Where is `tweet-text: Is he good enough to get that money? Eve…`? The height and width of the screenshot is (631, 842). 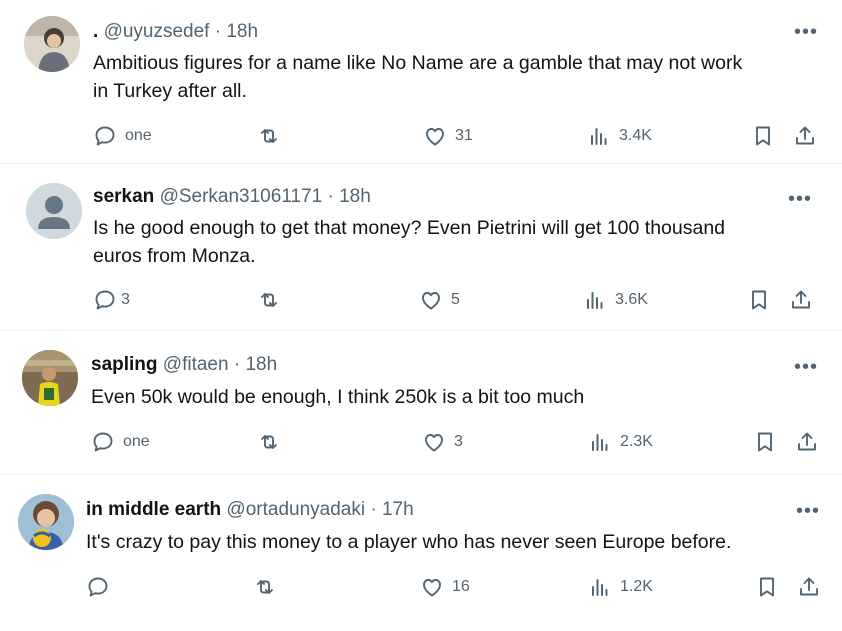 tweet-text: Is he good enough to get that money? Eve… is located at coordinates (409, 242).